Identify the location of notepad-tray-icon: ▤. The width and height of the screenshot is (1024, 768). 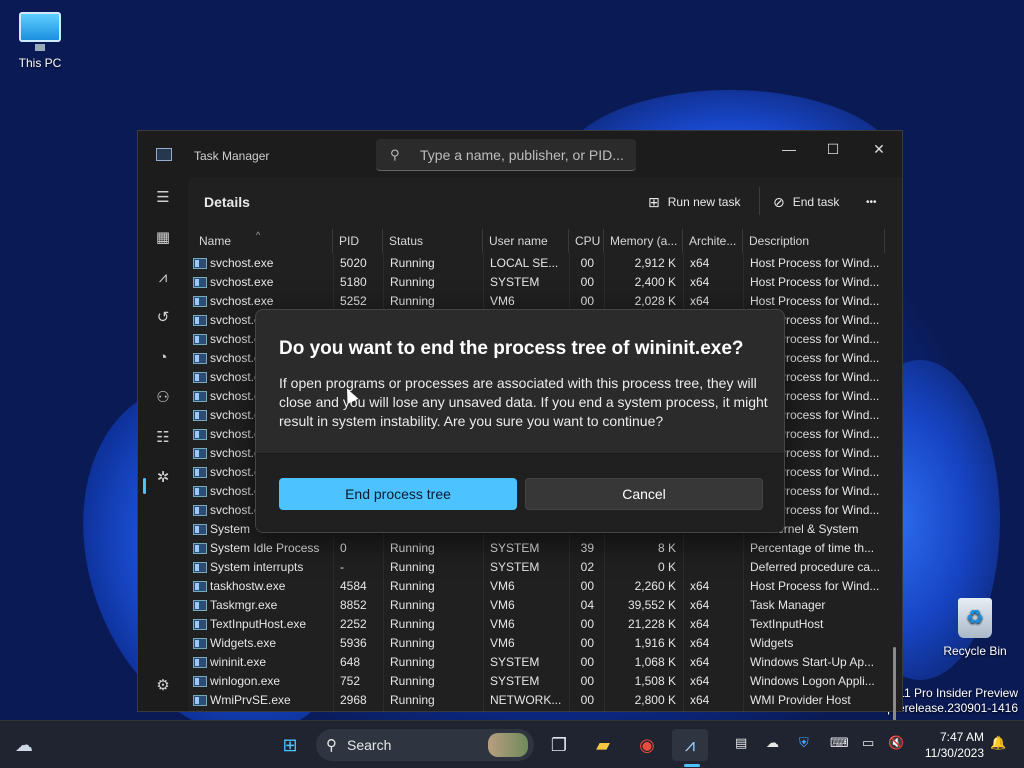
(741, 743).